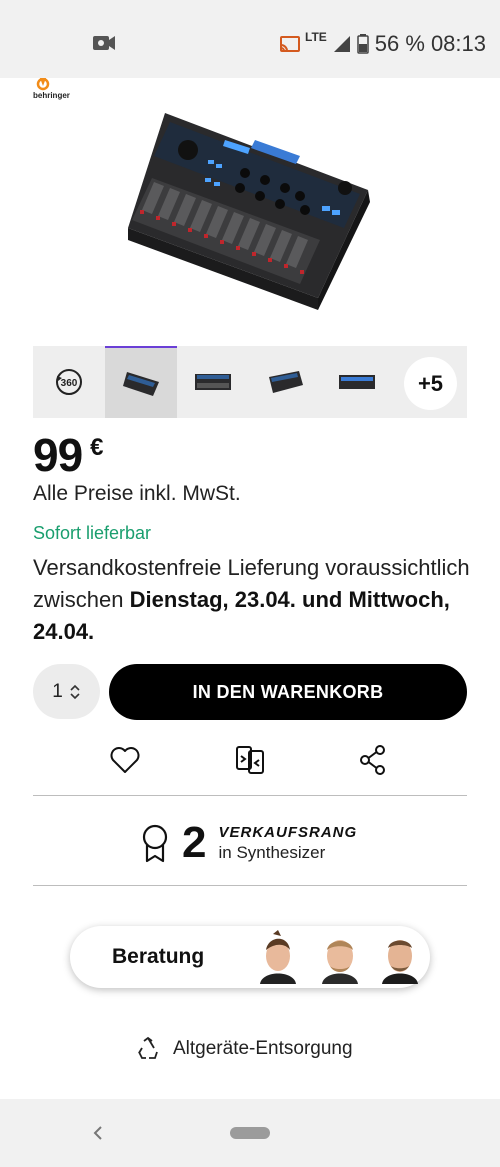  I want to click on status-indicators: LTE 56 % 08:13, so click(382, 44).